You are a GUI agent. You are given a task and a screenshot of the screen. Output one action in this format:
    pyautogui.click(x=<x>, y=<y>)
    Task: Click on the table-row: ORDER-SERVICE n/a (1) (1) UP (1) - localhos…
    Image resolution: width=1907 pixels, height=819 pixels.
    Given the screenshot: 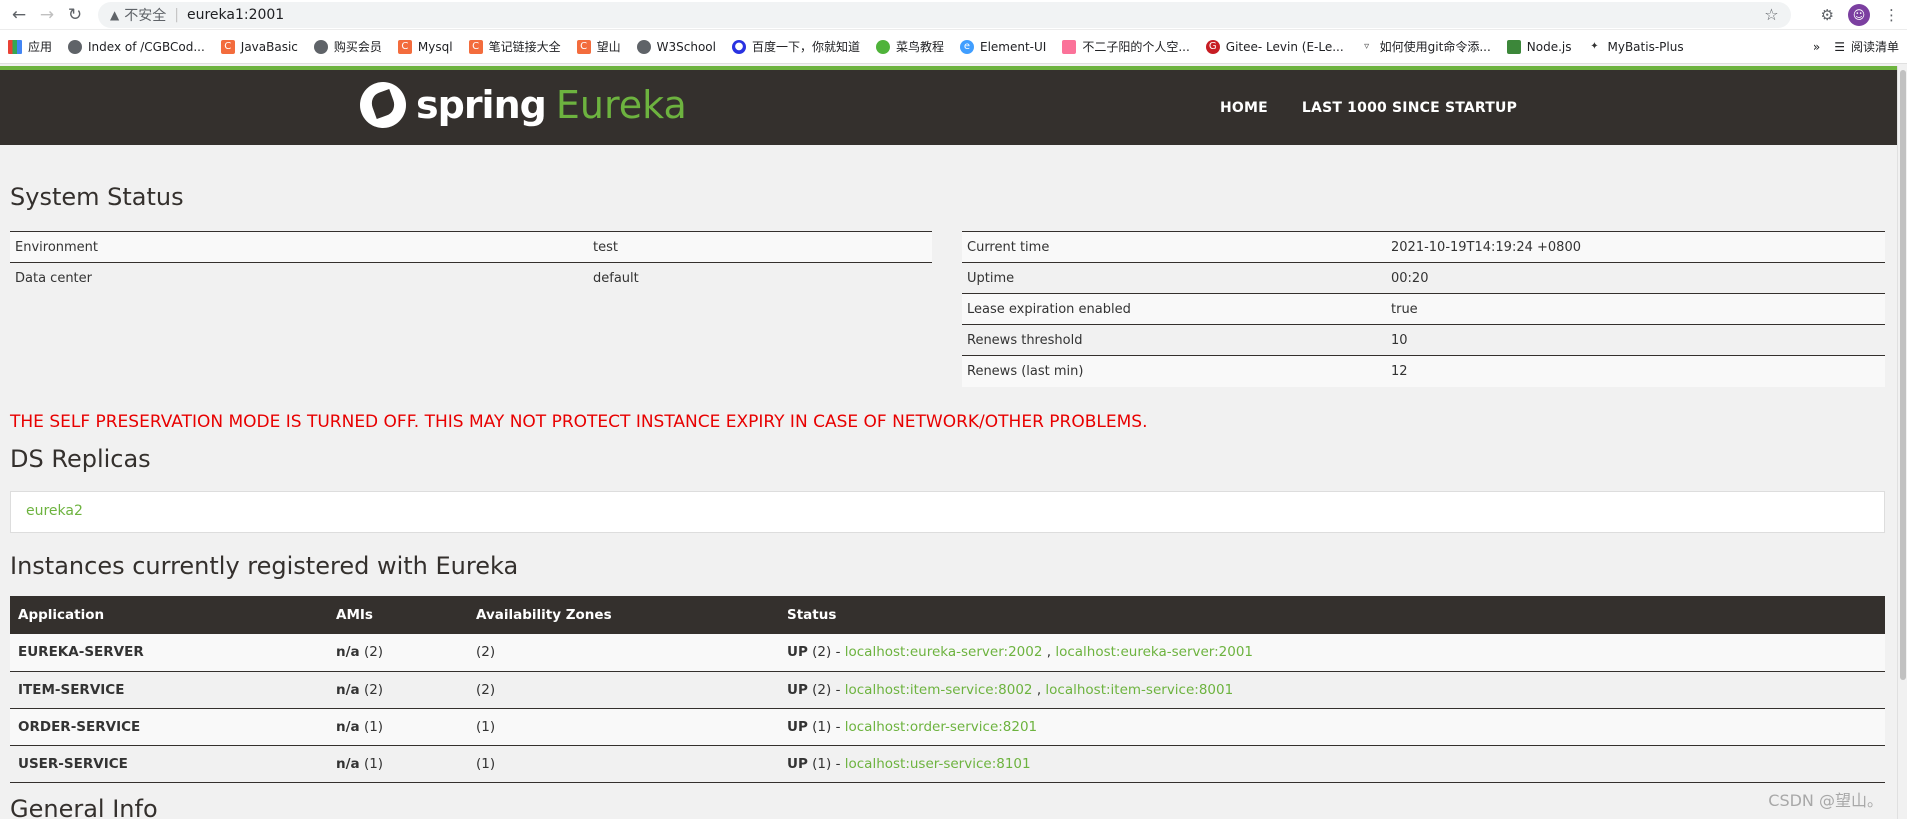 What is the action you would take?
    pyautogui.click(x=947, y=727)
    